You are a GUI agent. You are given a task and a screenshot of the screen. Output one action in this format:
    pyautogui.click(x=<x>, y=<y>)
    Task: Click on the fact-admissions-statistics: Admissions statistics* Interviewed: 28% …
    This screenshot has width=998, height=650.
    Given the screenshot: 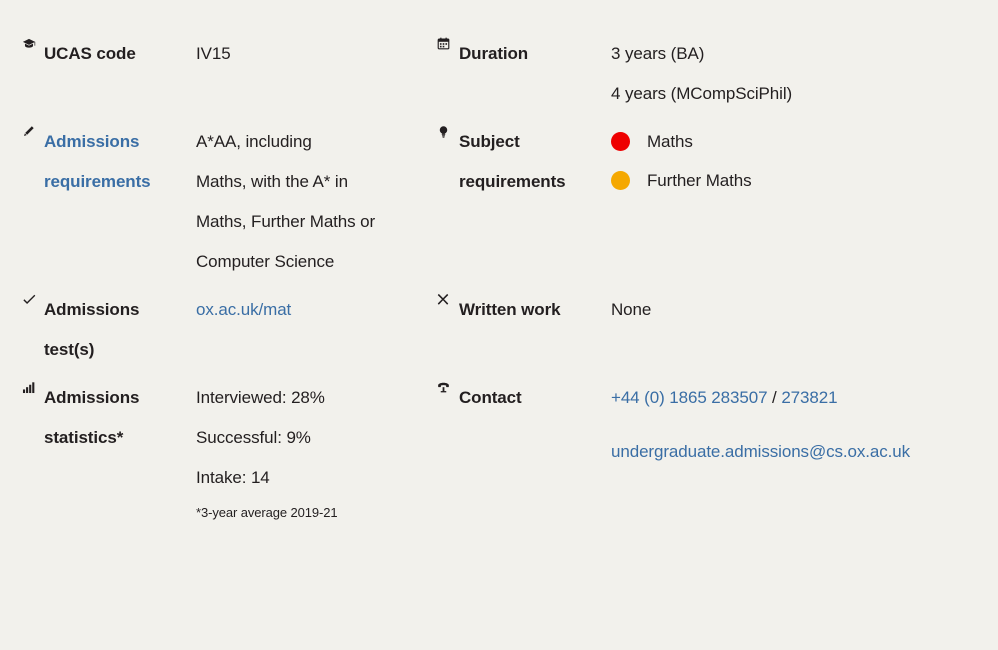 What is the action you would take?
    pyautogui.click(x=229, y=456)
    